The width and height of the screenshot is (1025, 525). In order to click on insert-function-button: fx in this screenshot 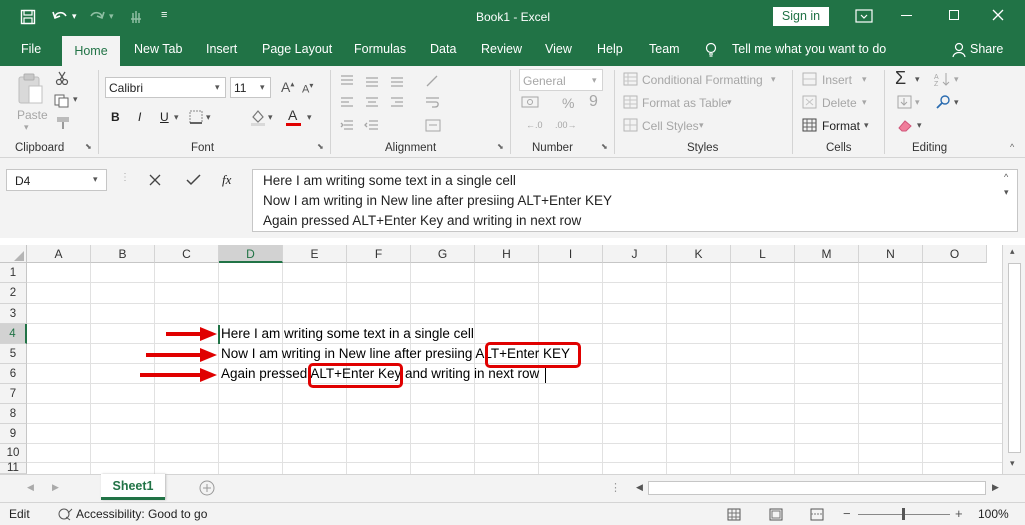, I will do `click(226, 180)`.